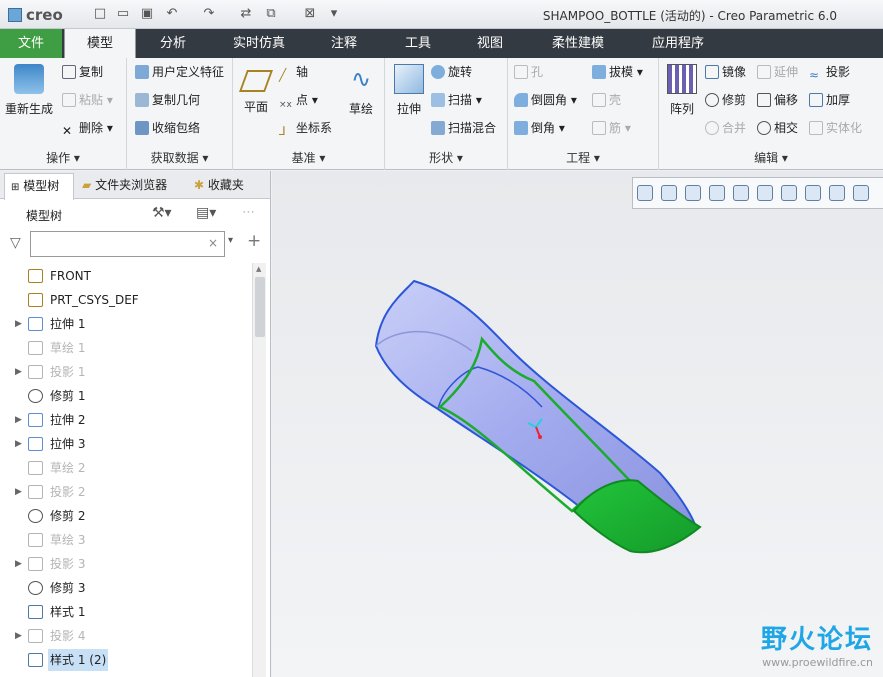  I want to click on redo-icon: ↷, so click(209, 14).